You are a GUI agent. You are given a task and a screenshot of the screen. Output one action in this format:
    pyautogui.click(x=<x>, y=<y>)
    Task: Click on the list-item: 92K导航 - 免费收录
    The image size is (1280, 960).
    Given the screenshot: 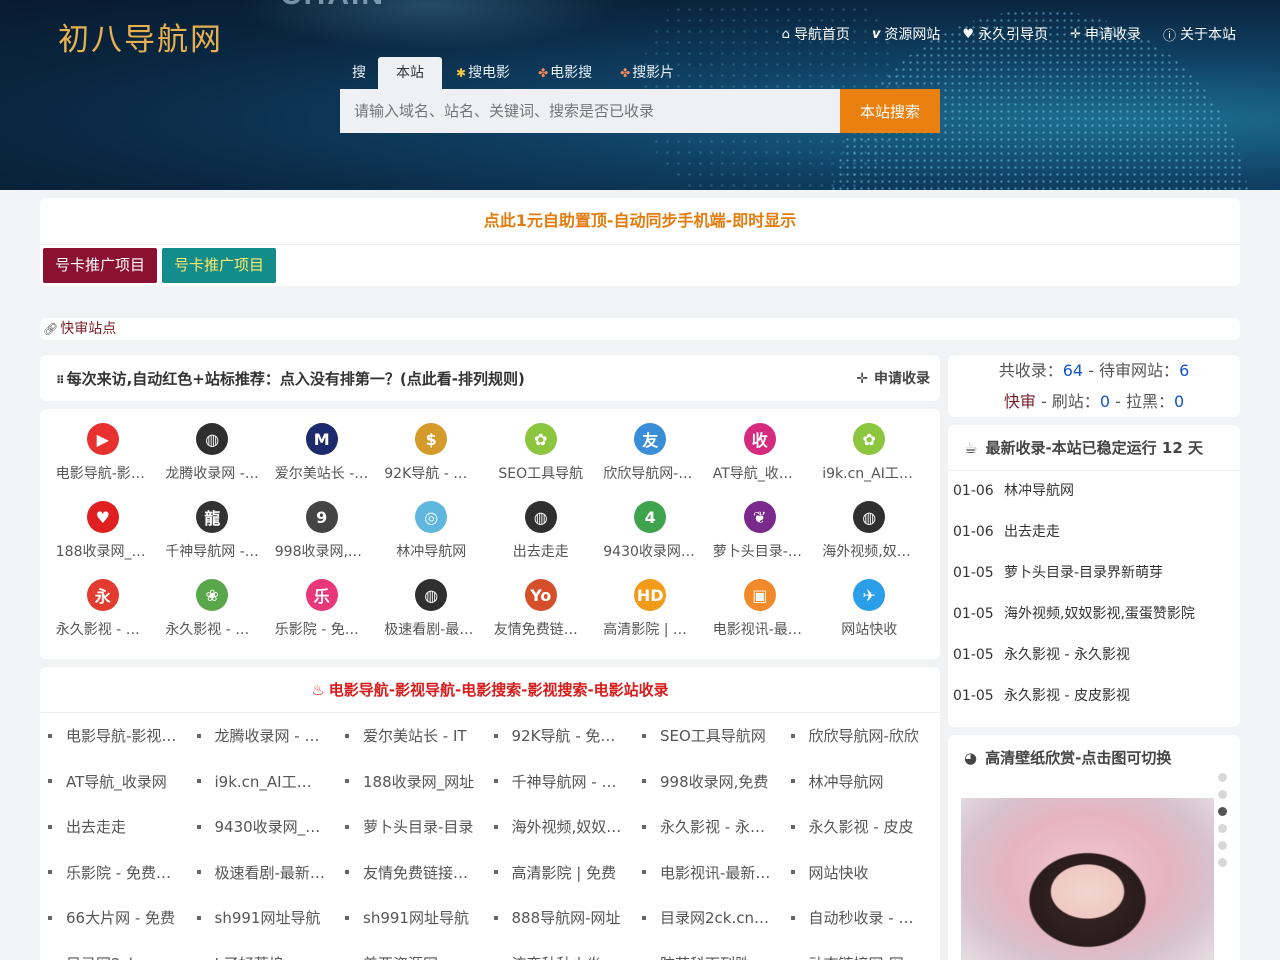 What is the action you would take?
    pyautogui.click(x=568, y=736)
    